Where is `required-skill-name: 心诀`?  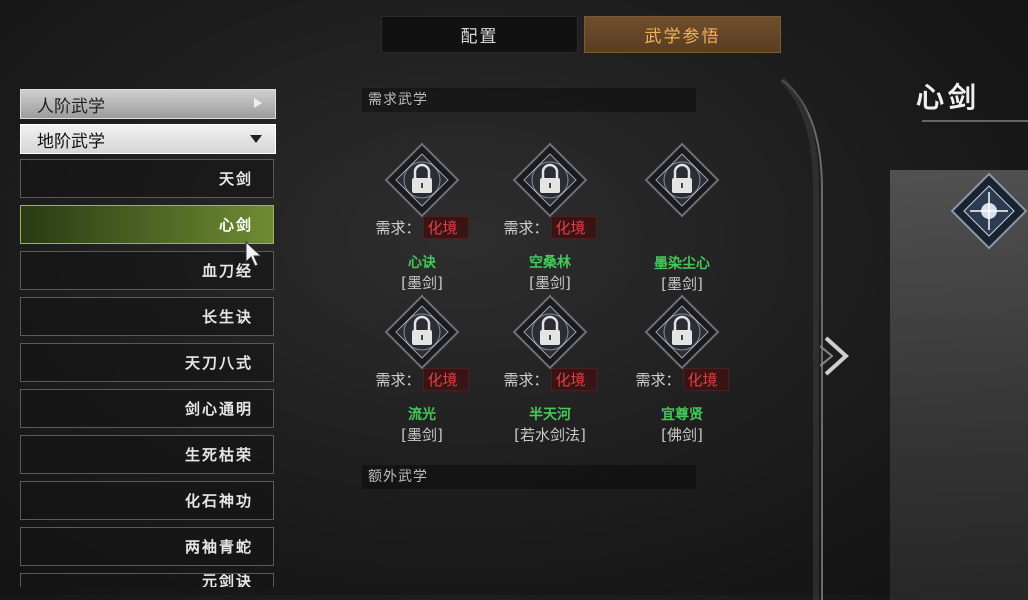 required-skill-name: 心诀 is located at coordinates (422, 263).